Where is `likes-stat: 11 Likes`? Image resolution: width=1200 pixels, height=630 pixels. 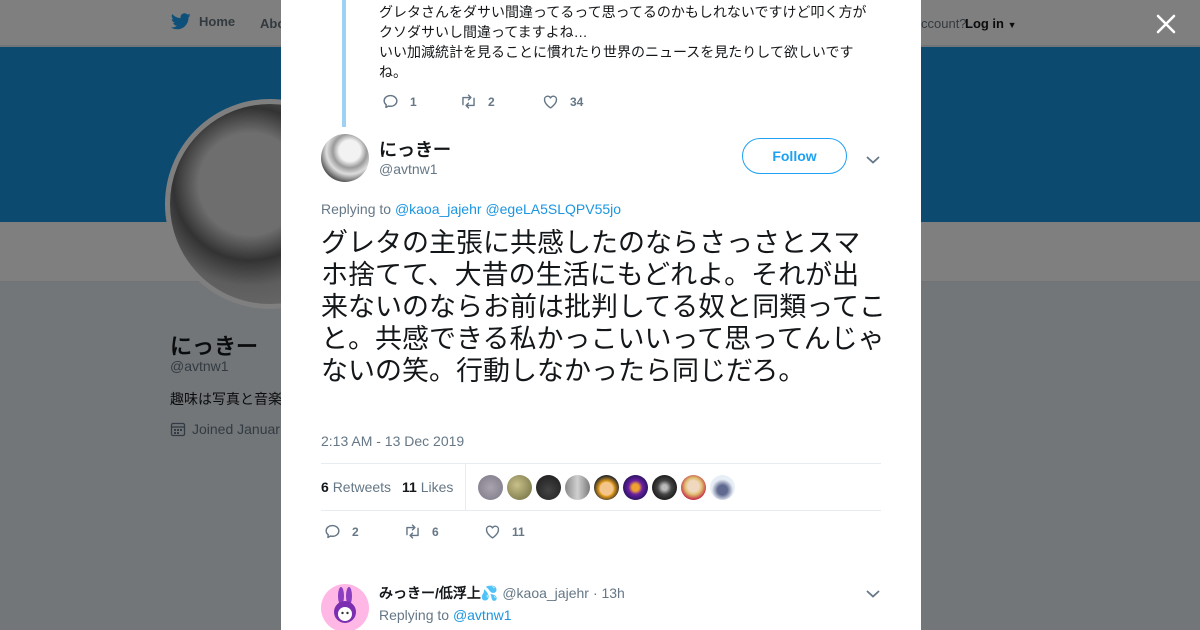
likes-stat: 11 Likes is located at coordinates (427, 487).